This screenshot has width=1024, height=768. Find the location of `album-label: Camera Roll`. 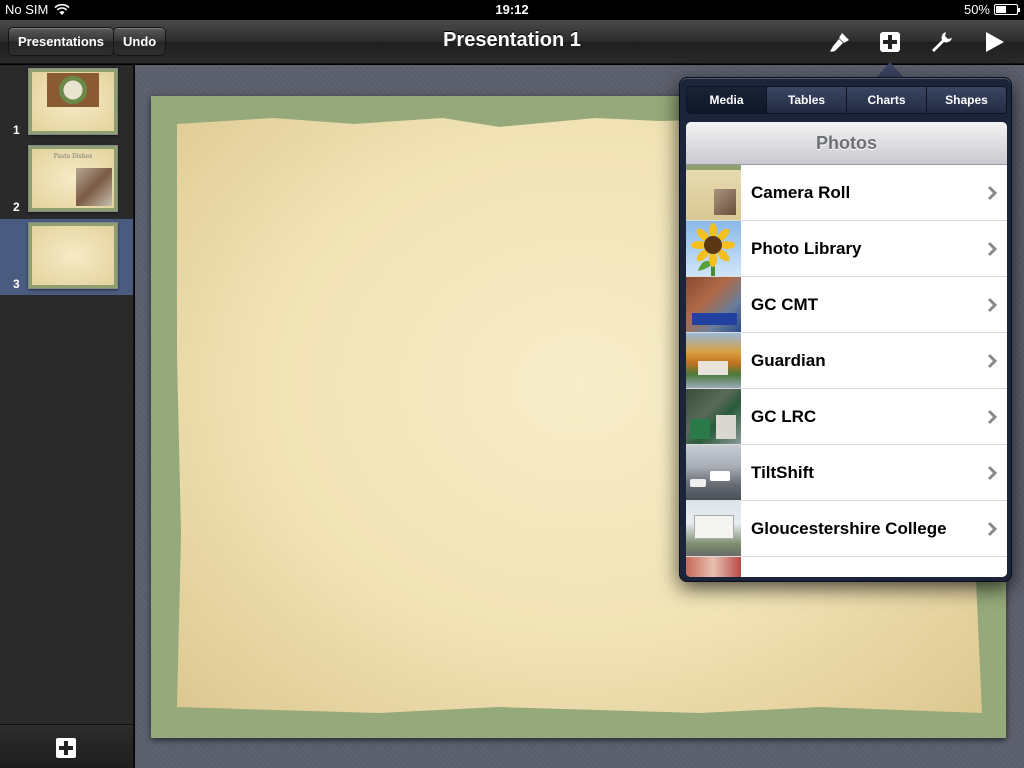

album-label: Camera Roll is located at coordinates (801, 192).